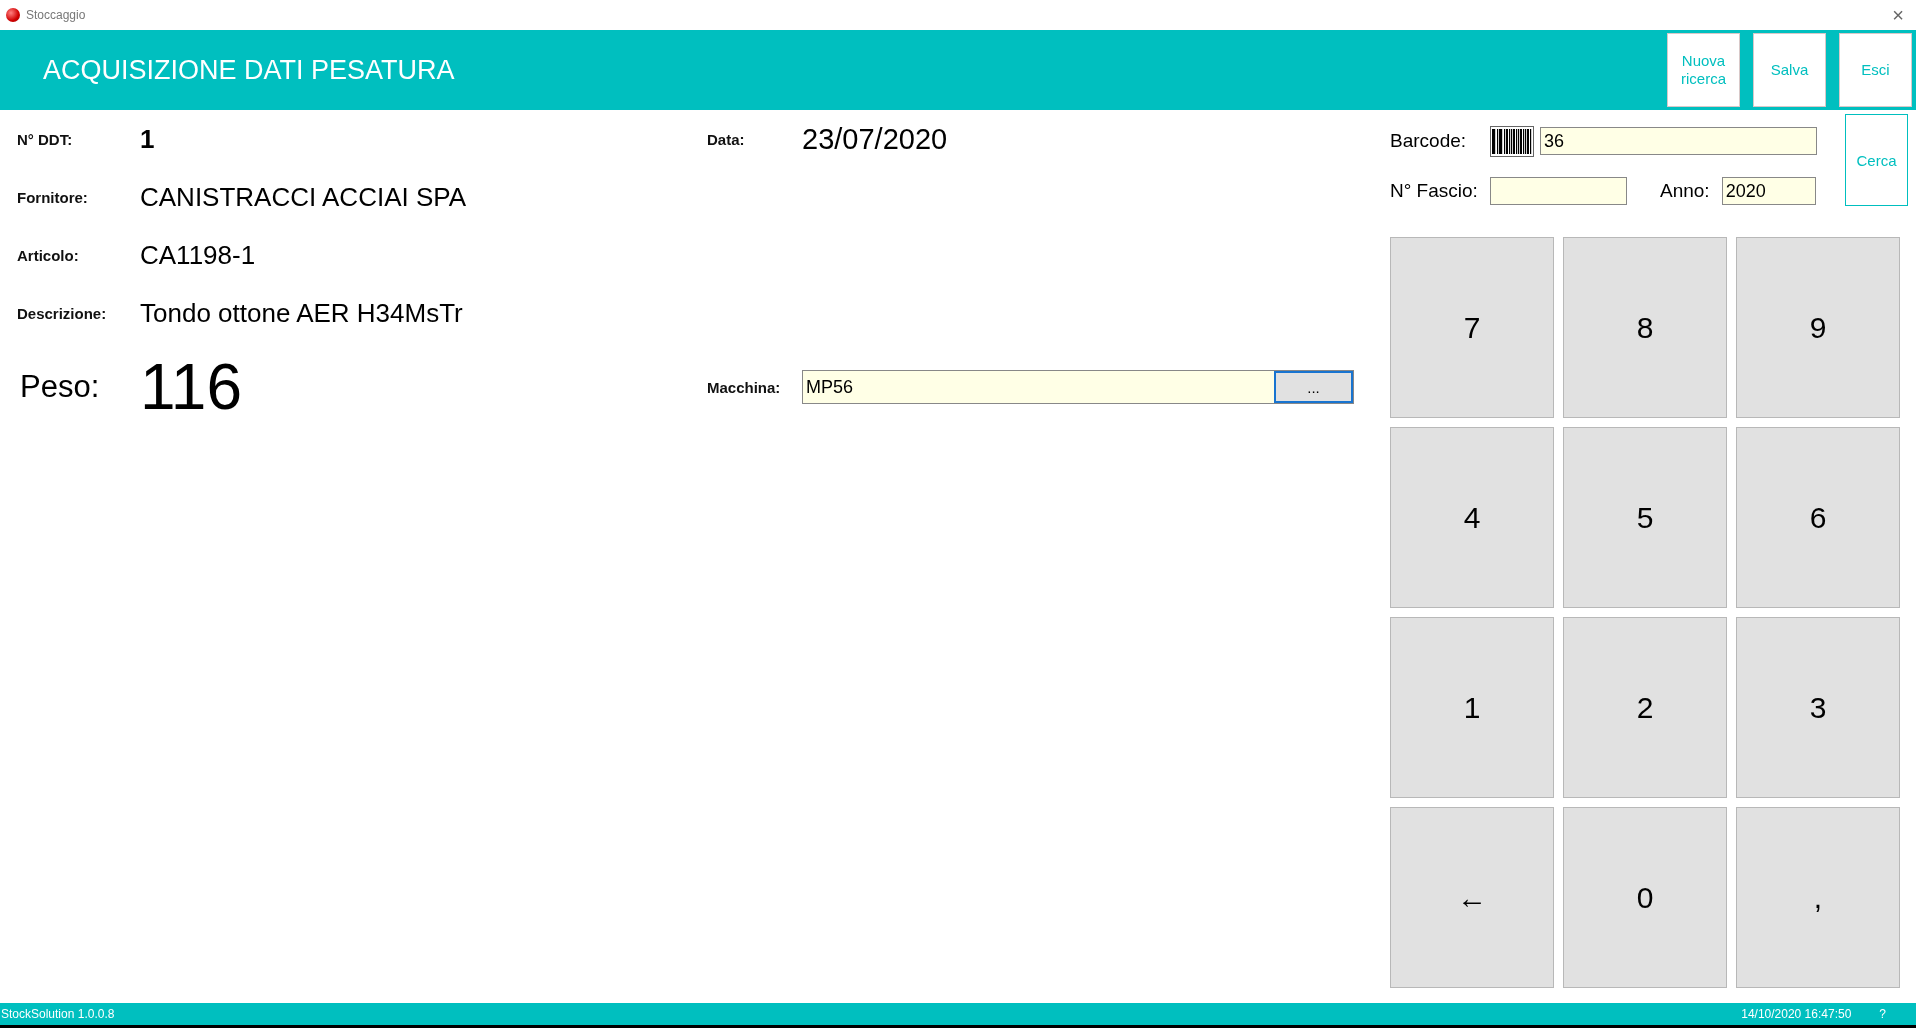 The width and height of the screenshot is (1916, 1028). What do you see at coordinates (1472, 517) in the screenshot?
I see `keypad-key: 4` at bounding box center [1472, 517].